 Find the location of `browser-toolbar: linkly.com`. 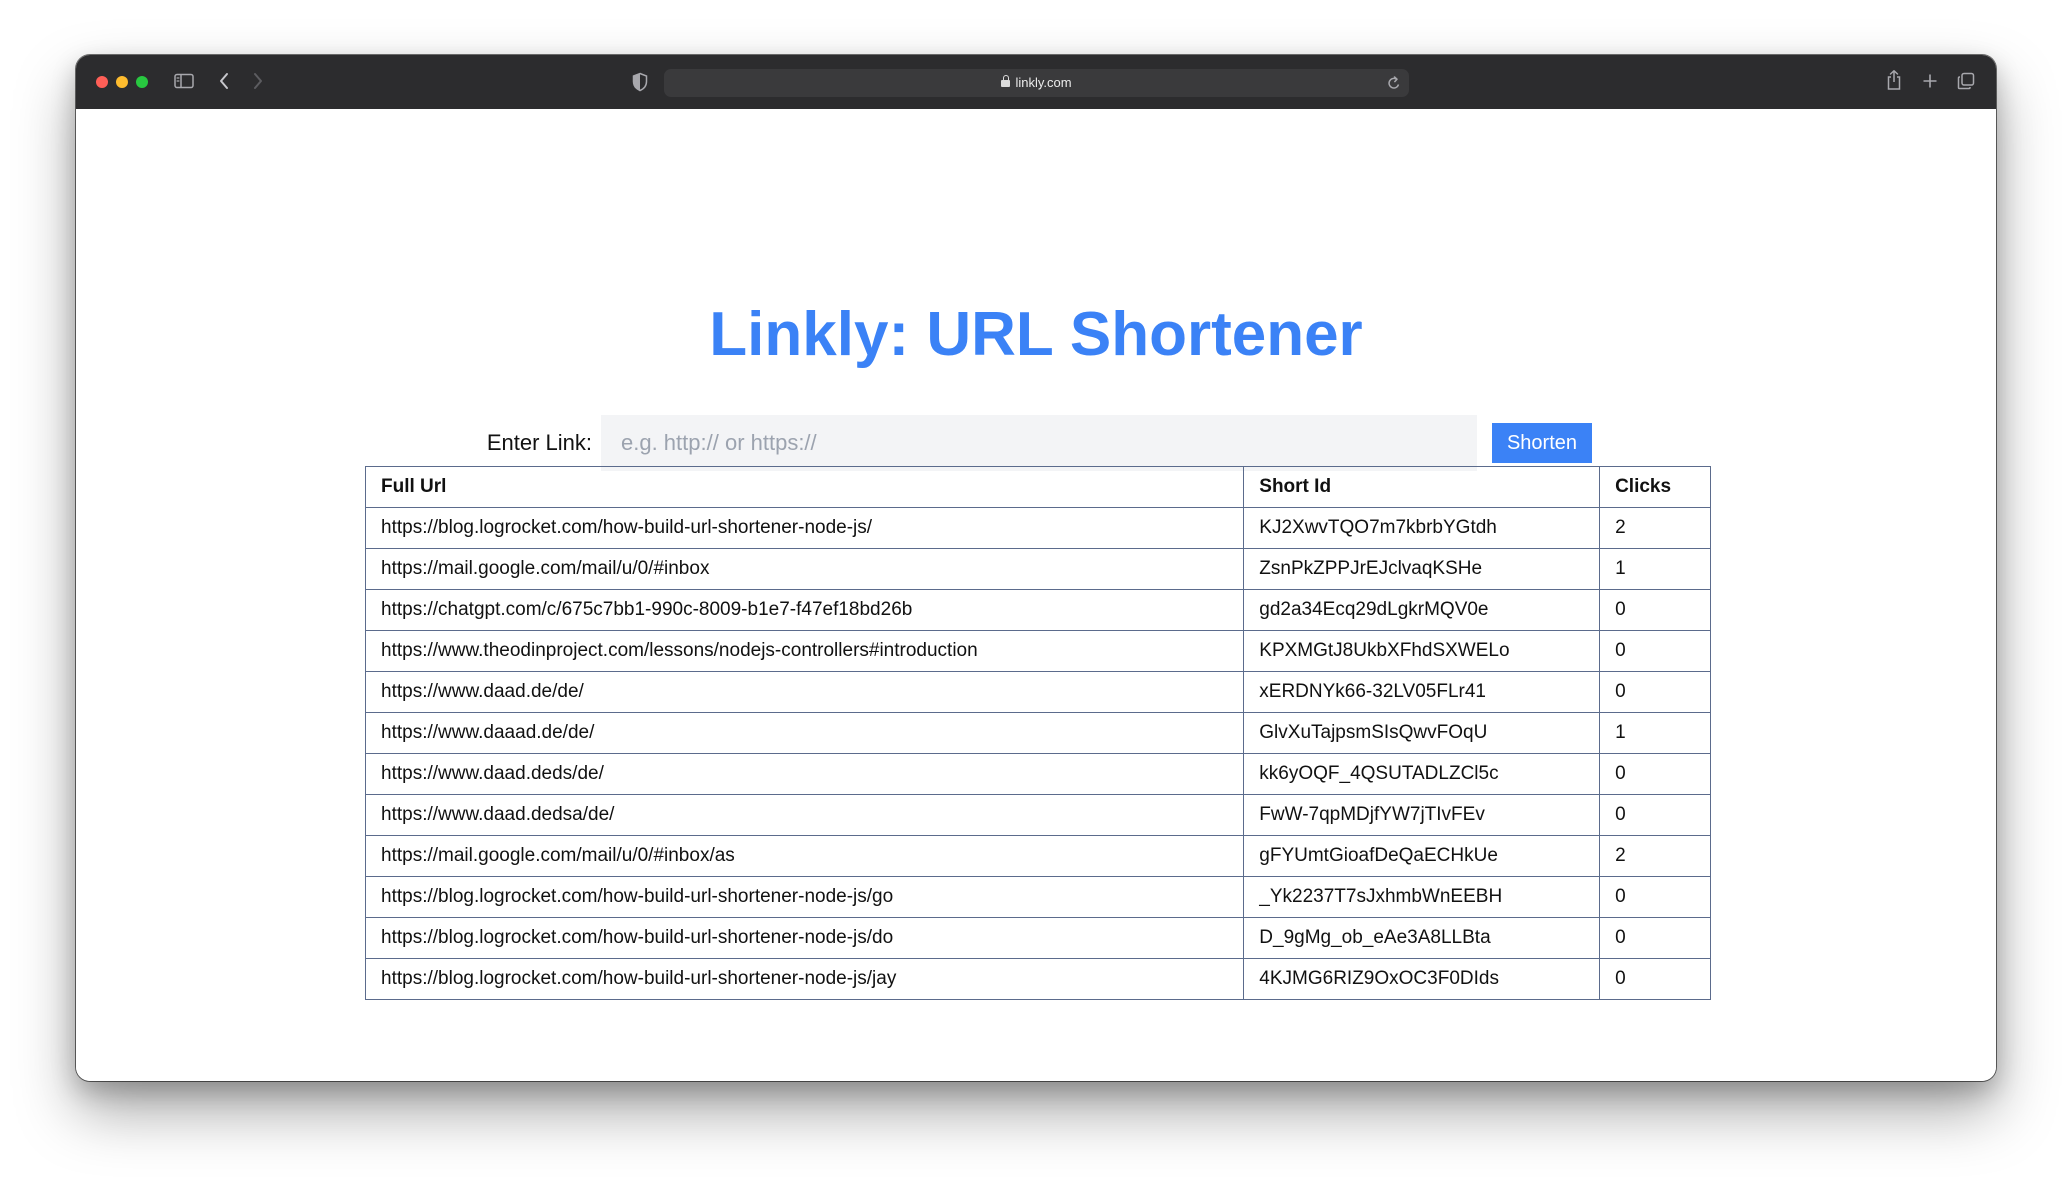

browser-toolbar: linkly.com is located at coordinates (1036, 82).